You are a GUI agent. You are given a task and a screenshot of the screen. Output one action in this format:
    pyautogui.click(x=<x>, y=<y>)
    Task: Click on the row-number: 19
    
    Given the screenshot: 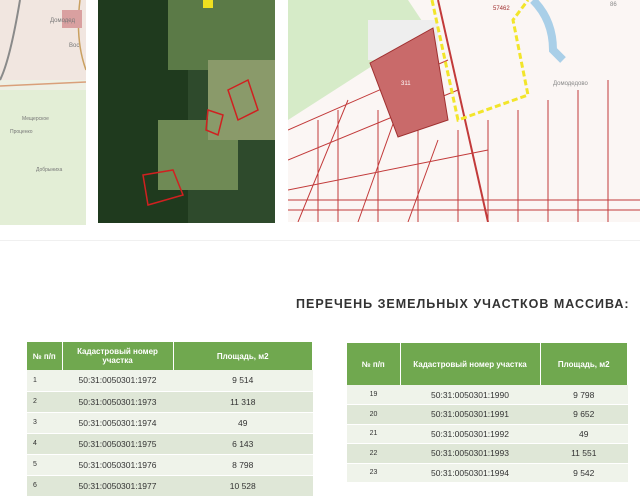 What is the action you would take?
    pyautogui.click(x=373, y=395)
    